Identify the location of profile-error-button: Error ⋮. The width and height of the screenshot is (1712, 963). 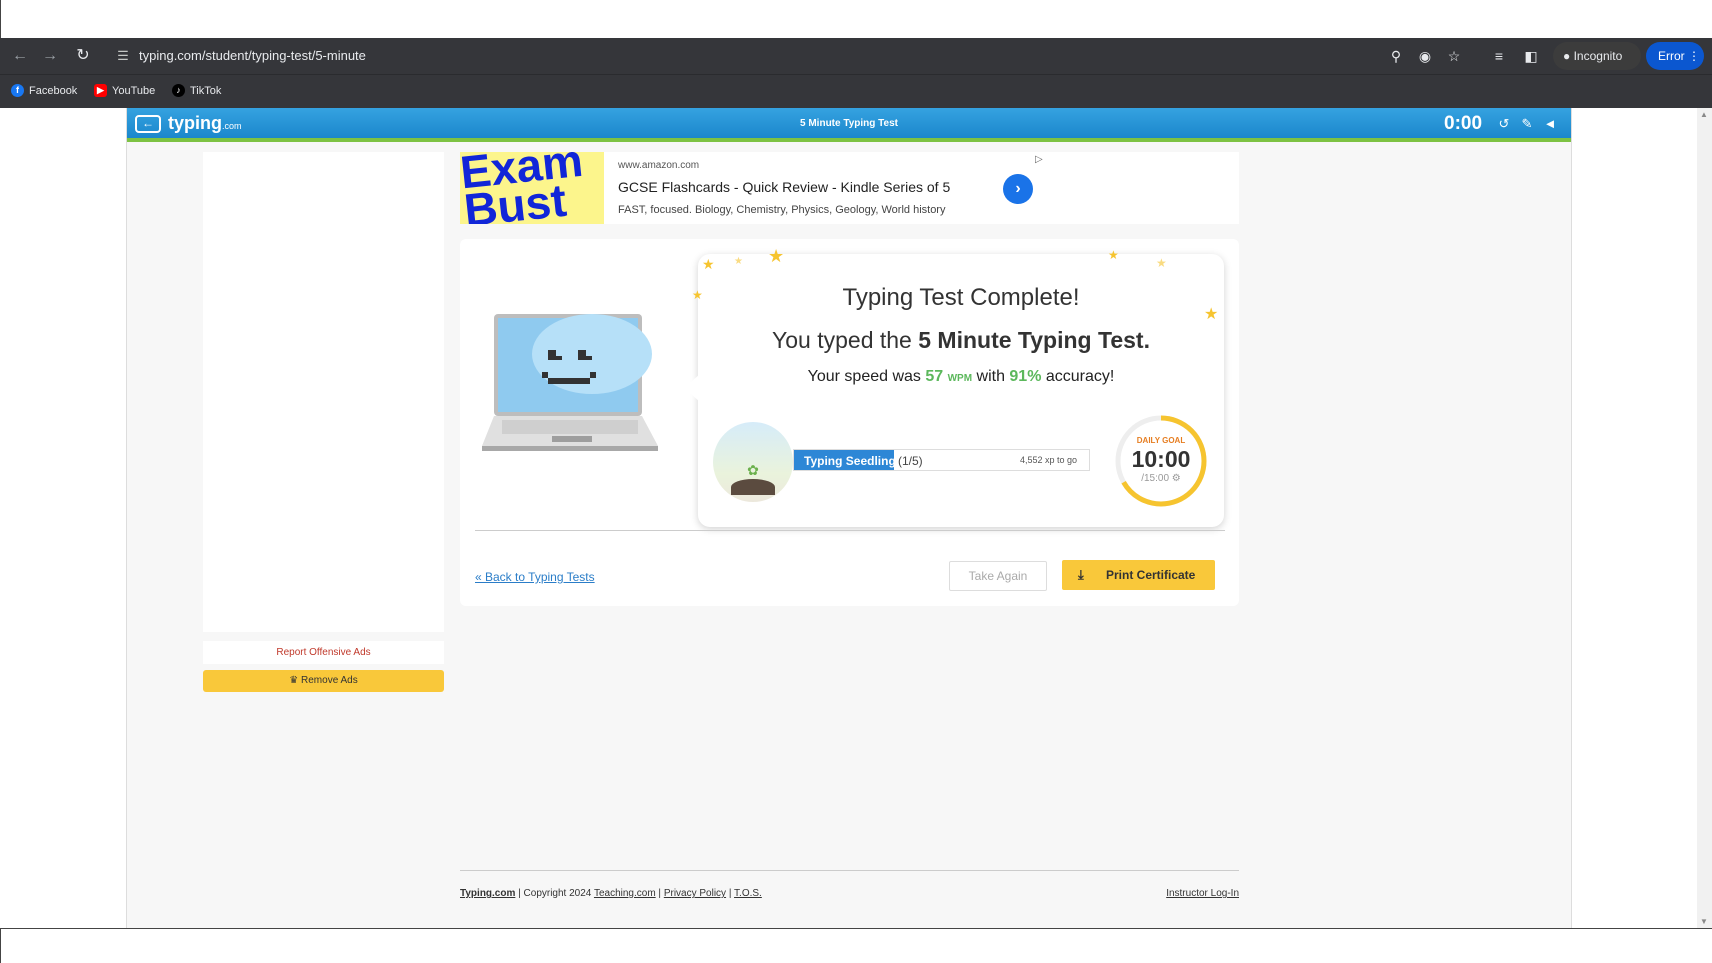
(1675, 56).